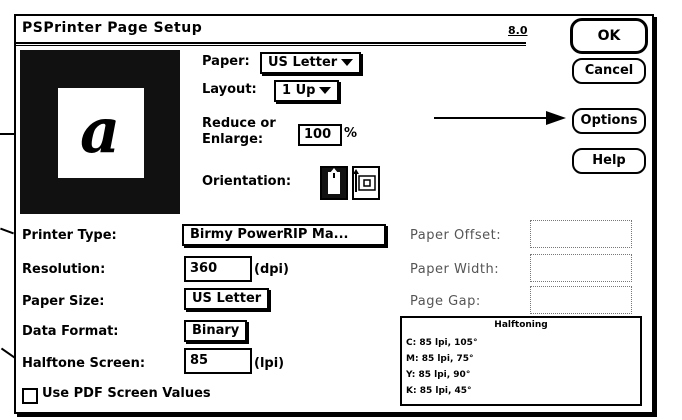 The width and height of the screenshot is (682, 420). Describe the element at coordinates (112, 28) in the screenshot. I see `dialog-title: PSPrinter Page Setup` at that location.